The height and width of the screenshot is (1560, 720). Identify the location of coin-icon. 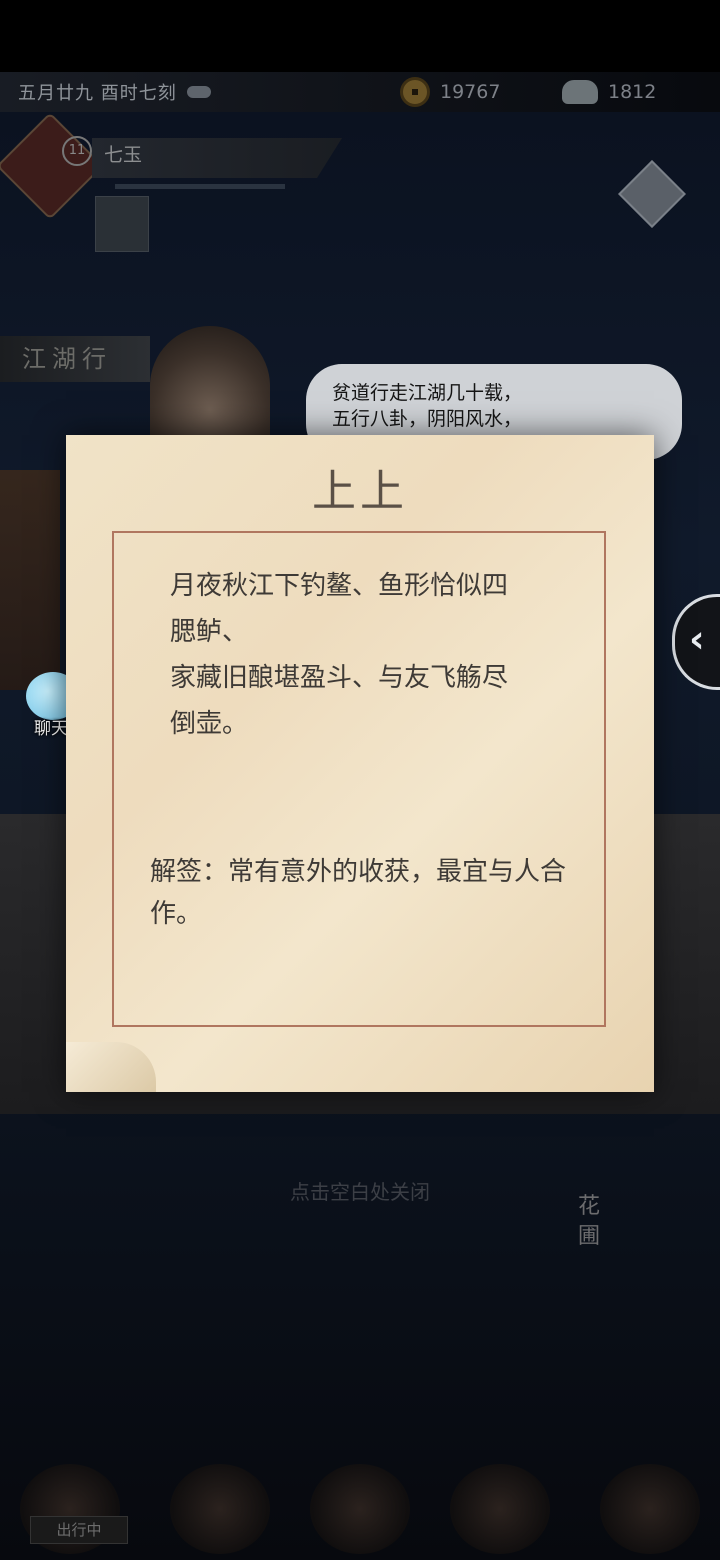
(415, 92).